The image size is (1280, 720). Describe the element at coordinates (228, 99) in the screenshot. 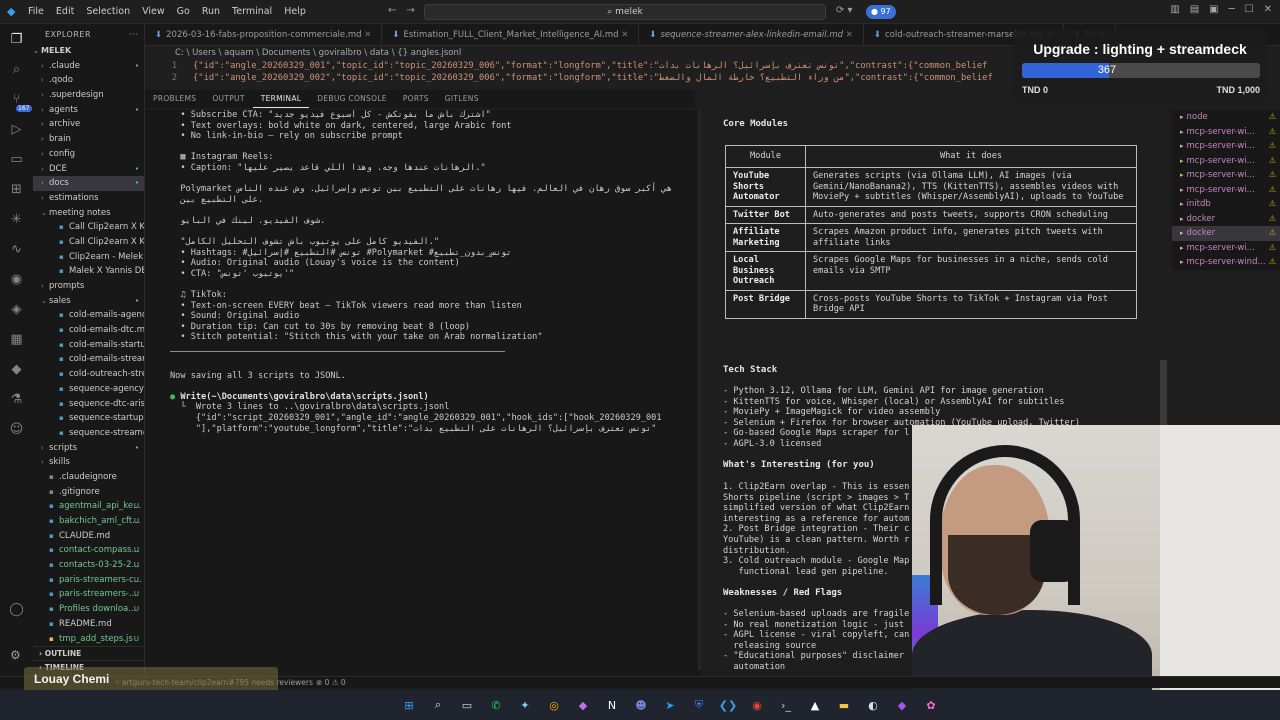

I see `panel-tab-output: OUTPUT` at that location.